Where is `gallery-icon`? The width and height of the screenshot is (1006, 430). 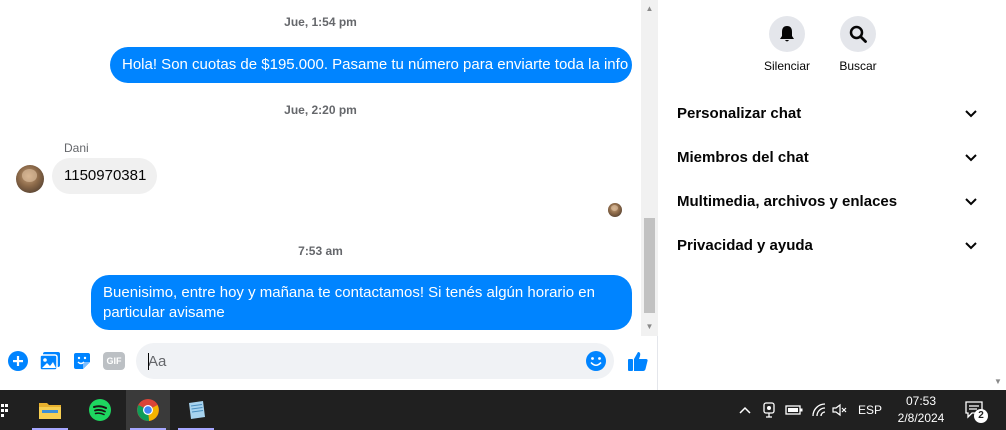 gallery-icon is located at coordinates (50, 361).